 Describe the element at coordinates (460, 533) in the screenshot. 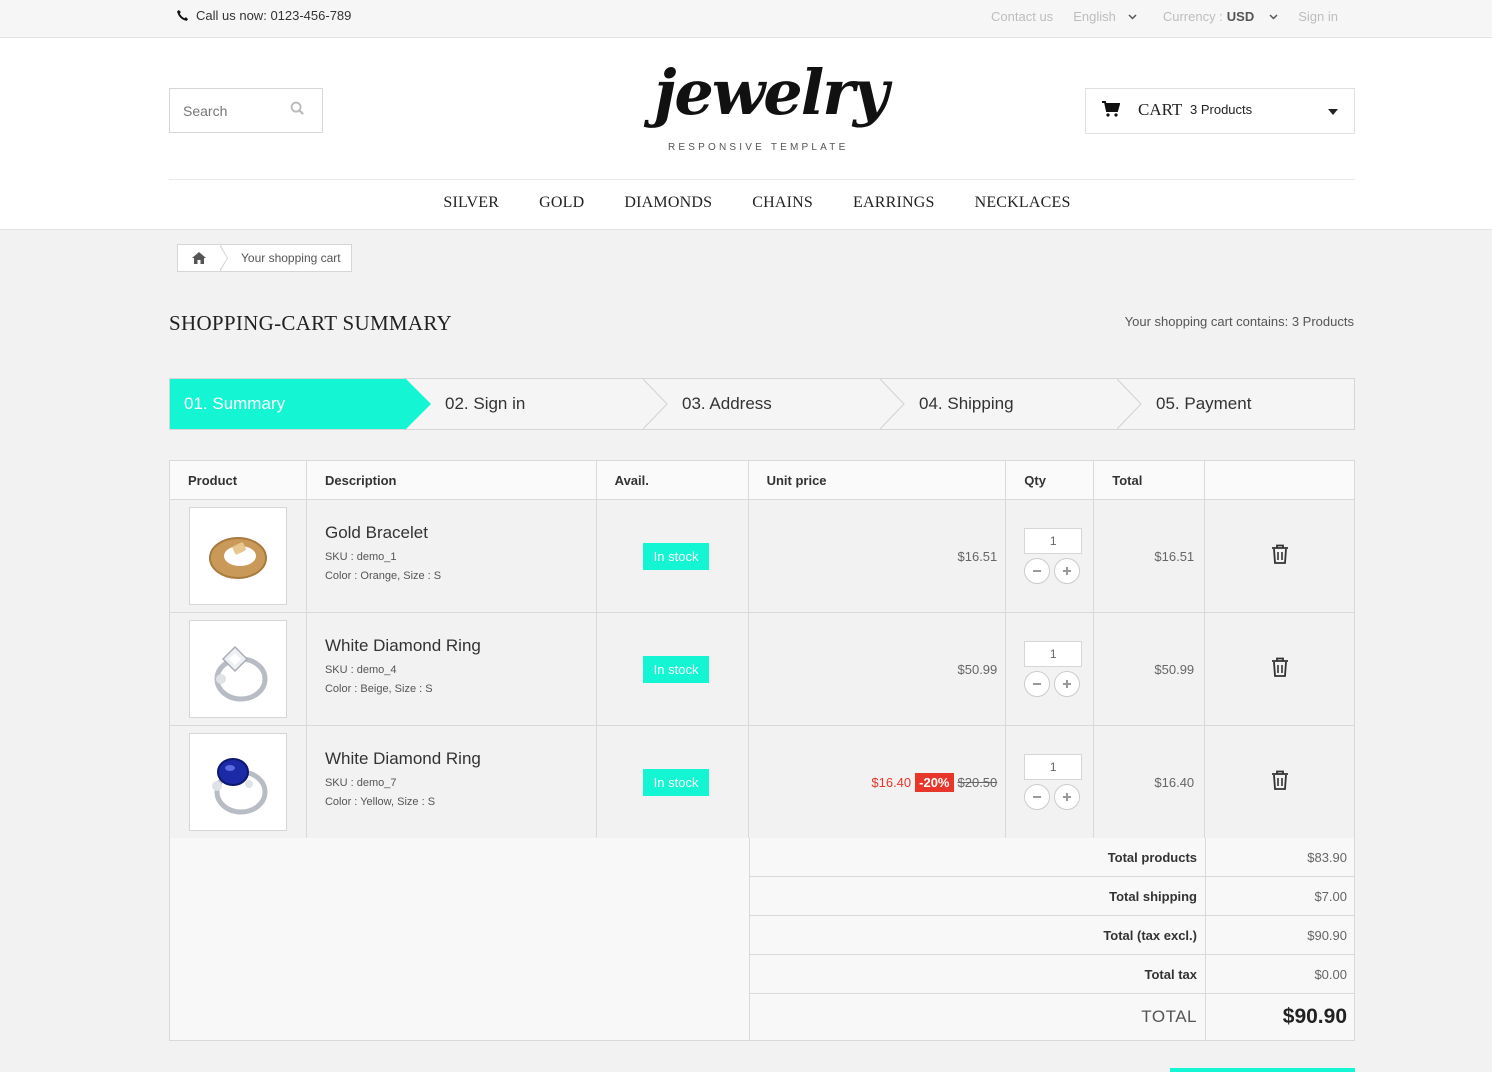

I see `product-name: Gold Bracelet` at that location.